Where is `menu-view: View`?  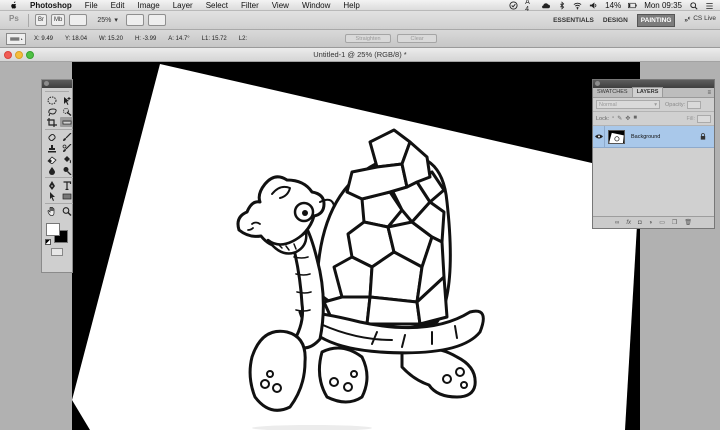
menu-view: View is located at coordinates (280, 5).